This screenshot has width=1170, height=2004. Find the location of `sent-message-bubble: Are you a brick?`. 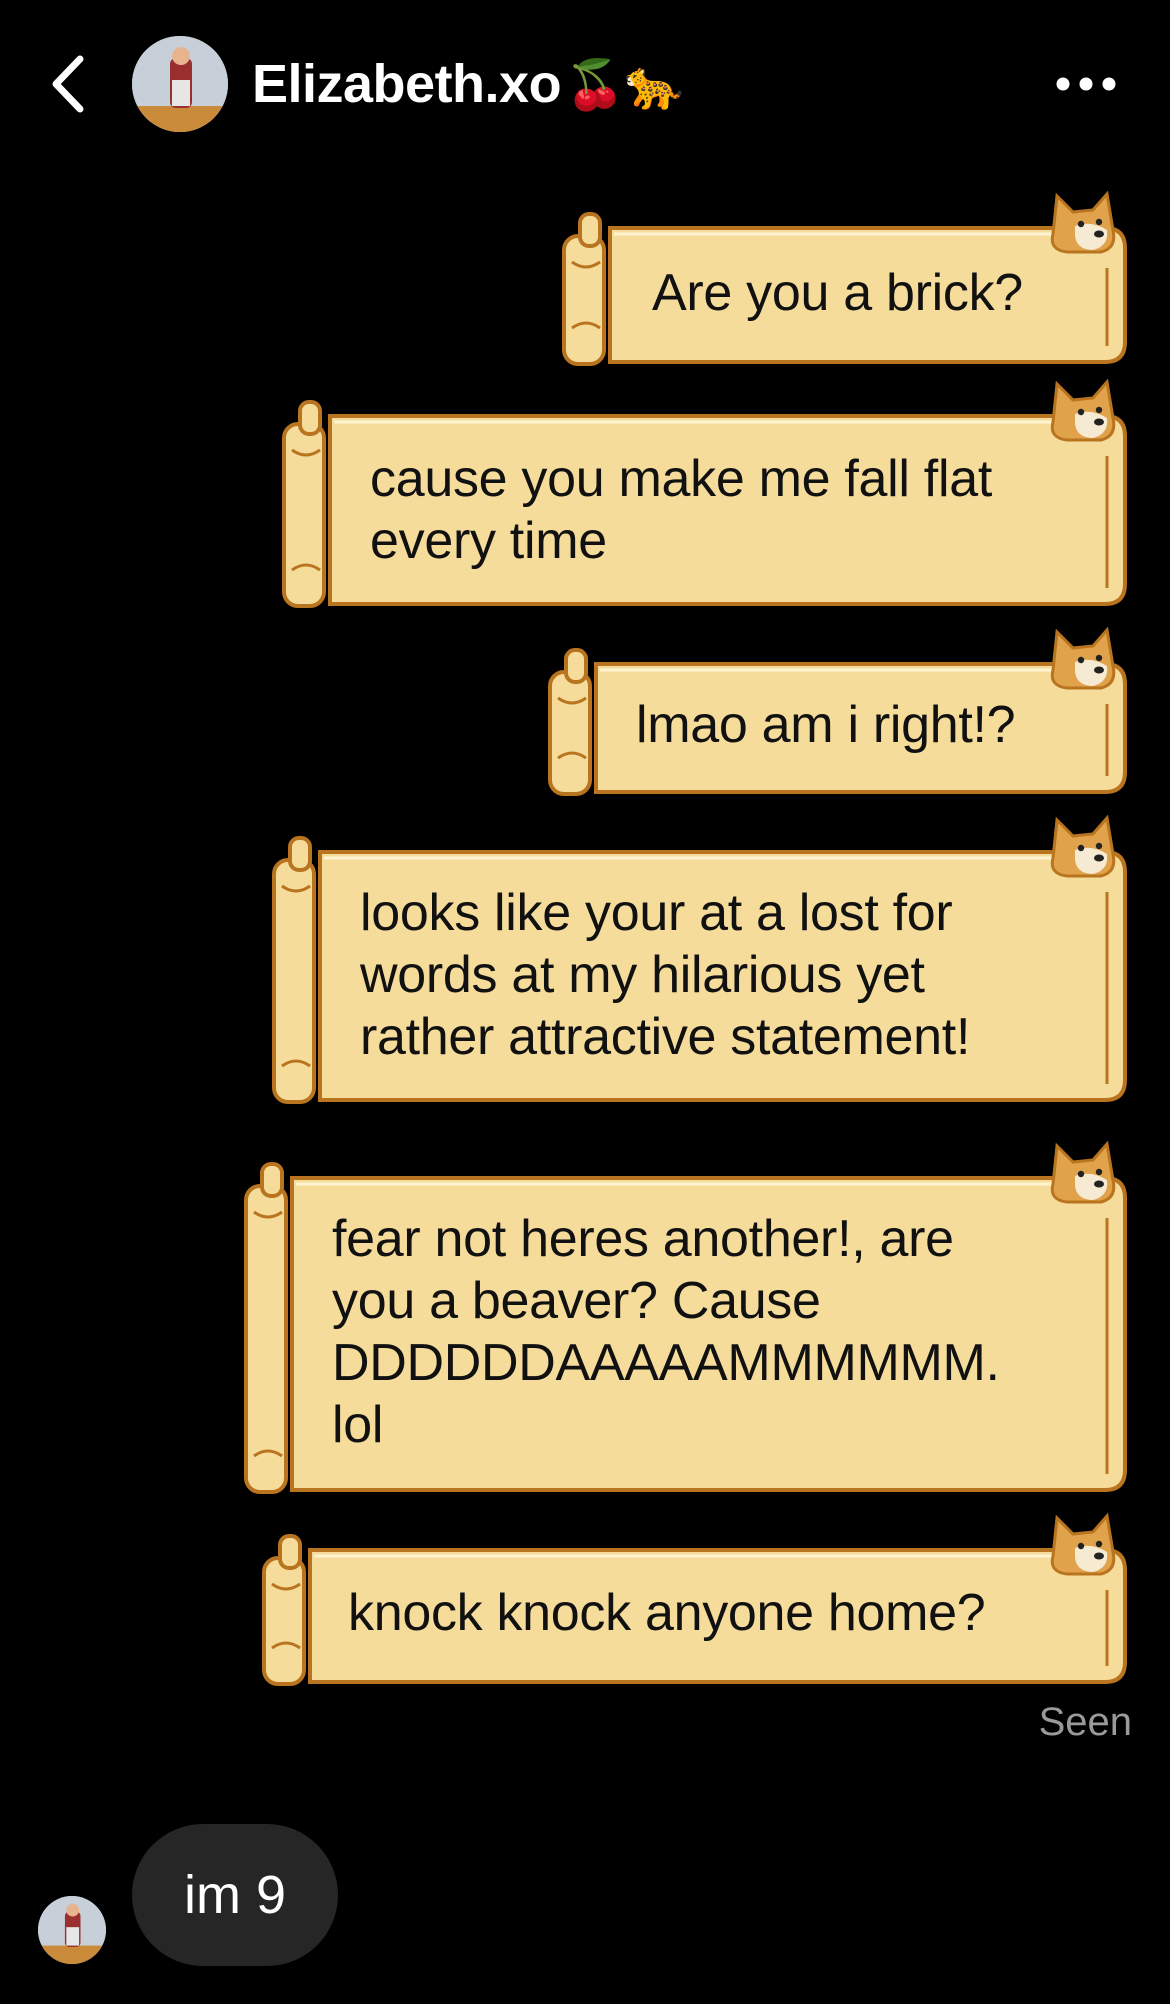

sent-message-bubble: Are you a brick? is located at coordinates (847, 279).